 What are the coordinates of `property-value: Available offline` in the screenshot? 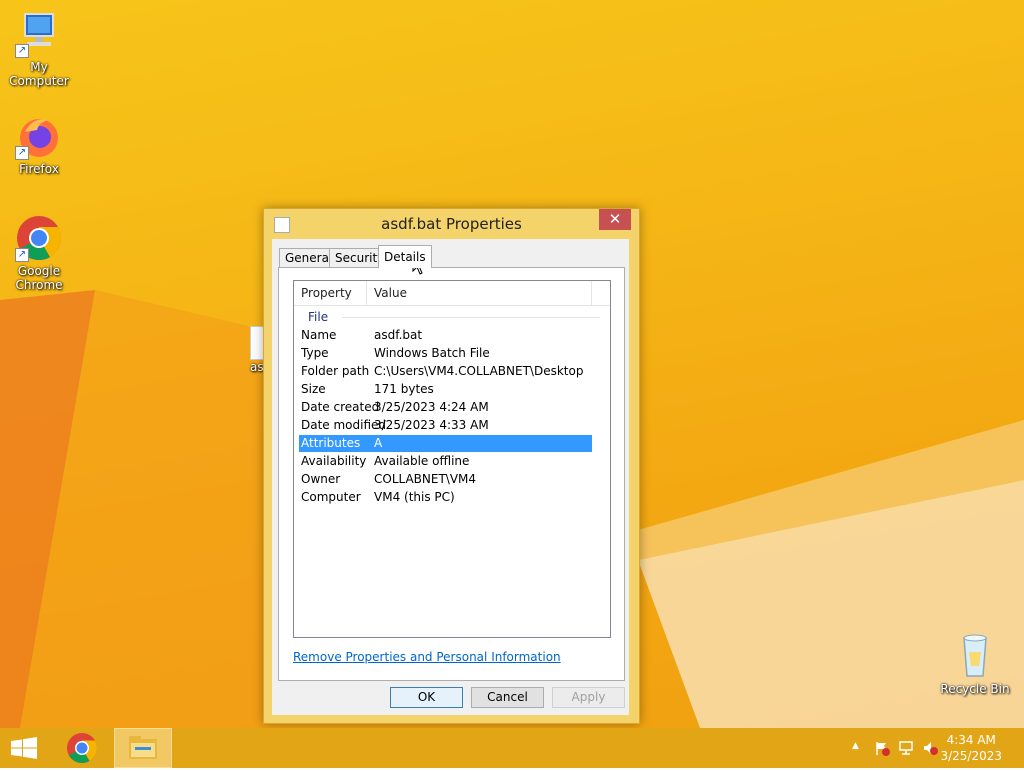 It's located at (422, 461).